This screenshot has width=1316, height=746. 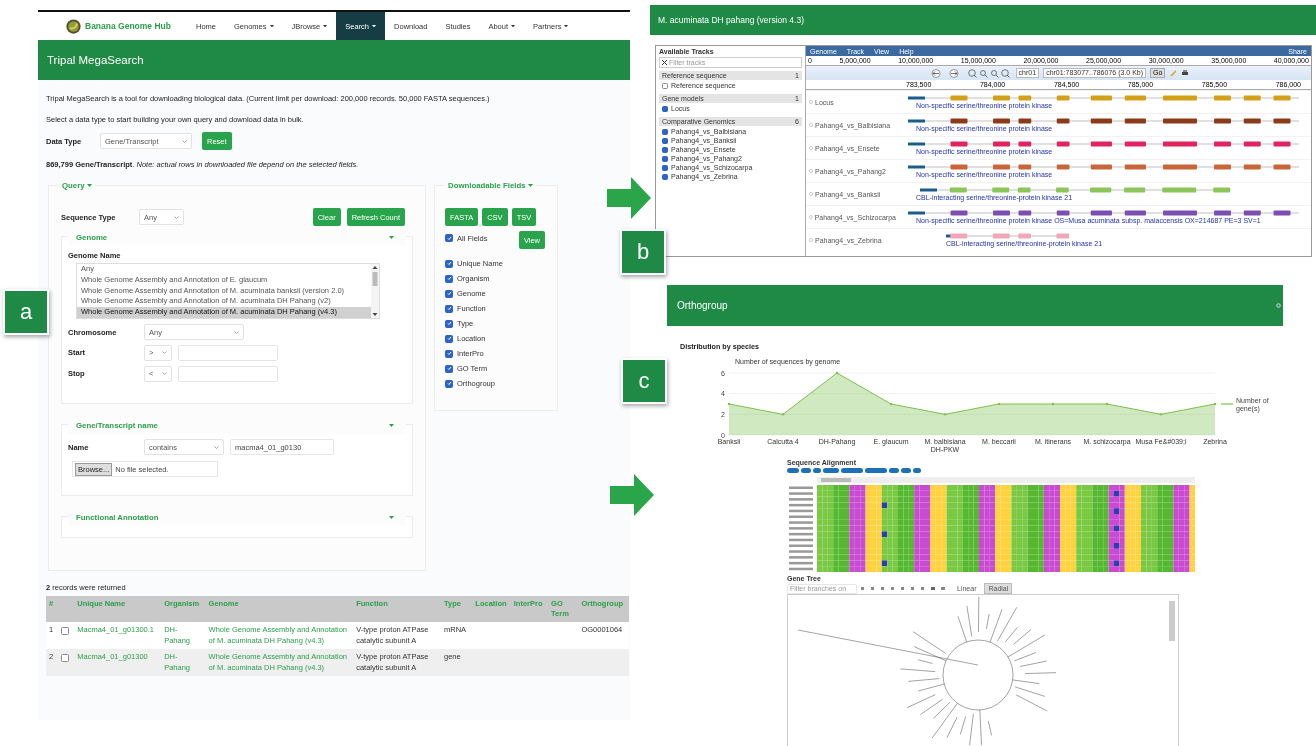 I want to click on zoom-icon, so click(x=989, y=73).